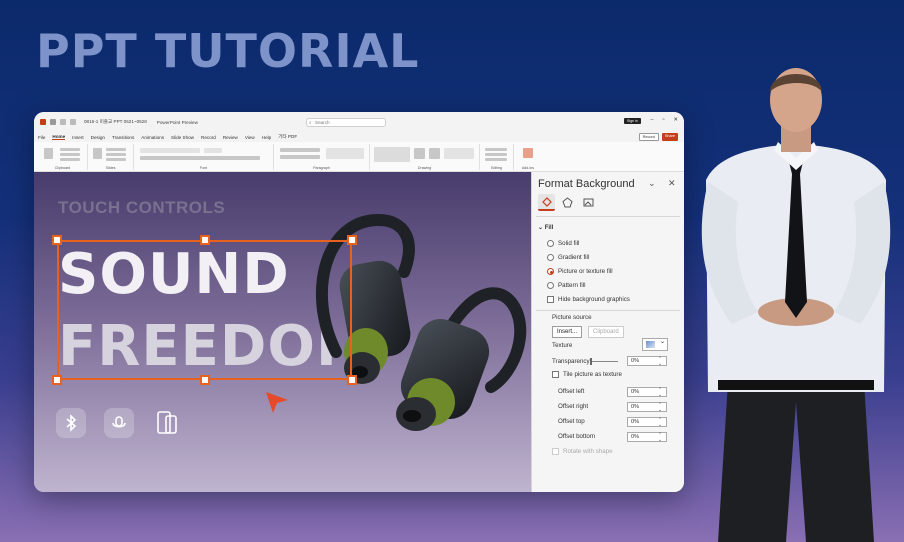  I want to click on offset-right-label: Offset right, so click(573, 406).